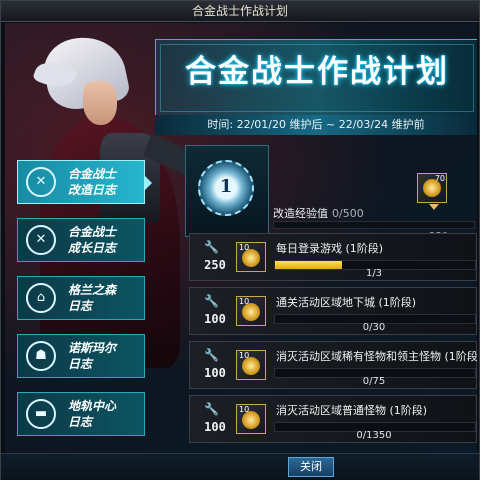 Image resolution: width=480 pixels, height=480 pixels. What do you see at coordinates (434, 207) in the screenshot?
I see `reward-marker-icon` at bounding box center [434, 207].